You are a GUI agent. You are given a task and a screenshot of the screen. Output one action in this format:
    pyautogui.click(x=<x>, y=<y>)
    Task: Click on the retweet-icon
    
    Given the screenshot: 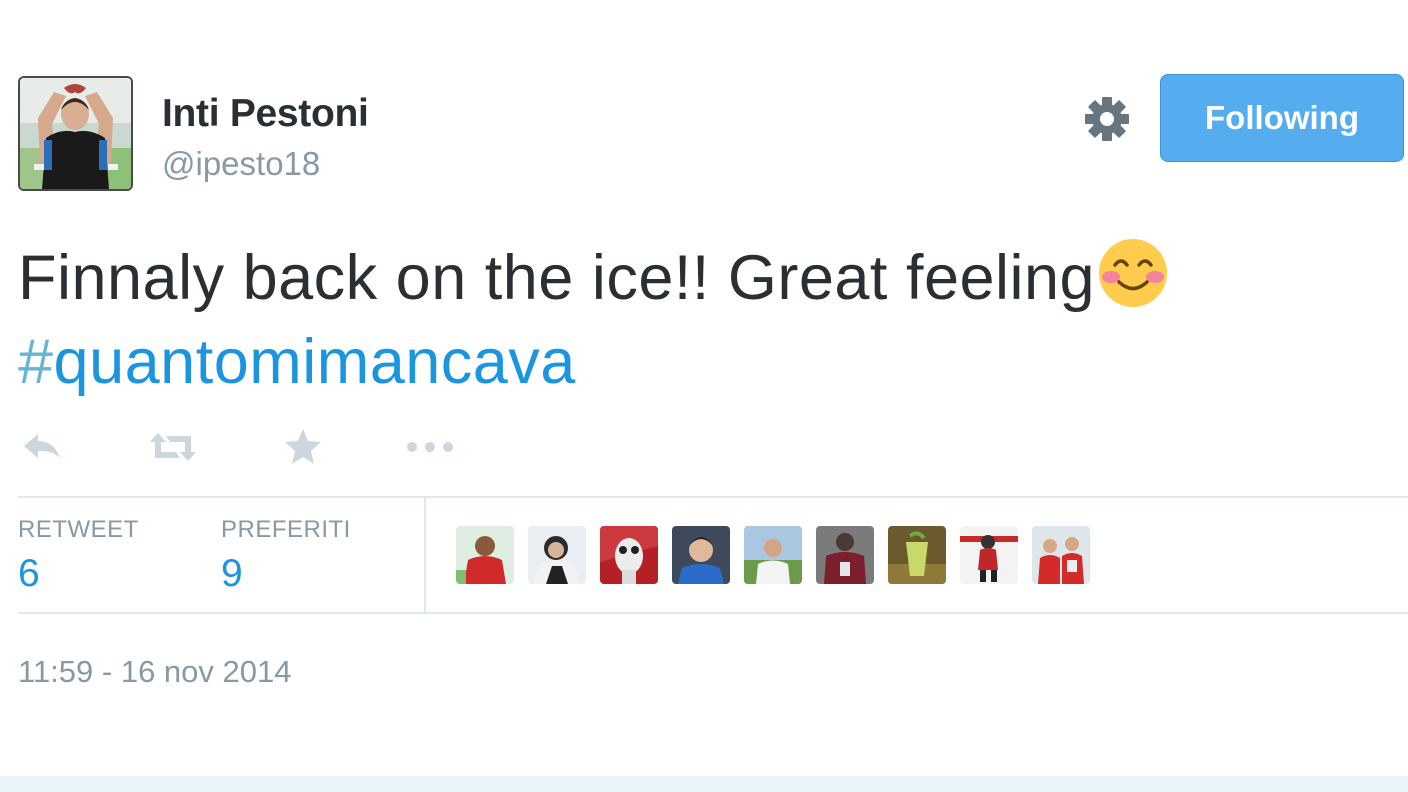 What is the action you would take?
    pyautogui.click(x=173, y=447)
    